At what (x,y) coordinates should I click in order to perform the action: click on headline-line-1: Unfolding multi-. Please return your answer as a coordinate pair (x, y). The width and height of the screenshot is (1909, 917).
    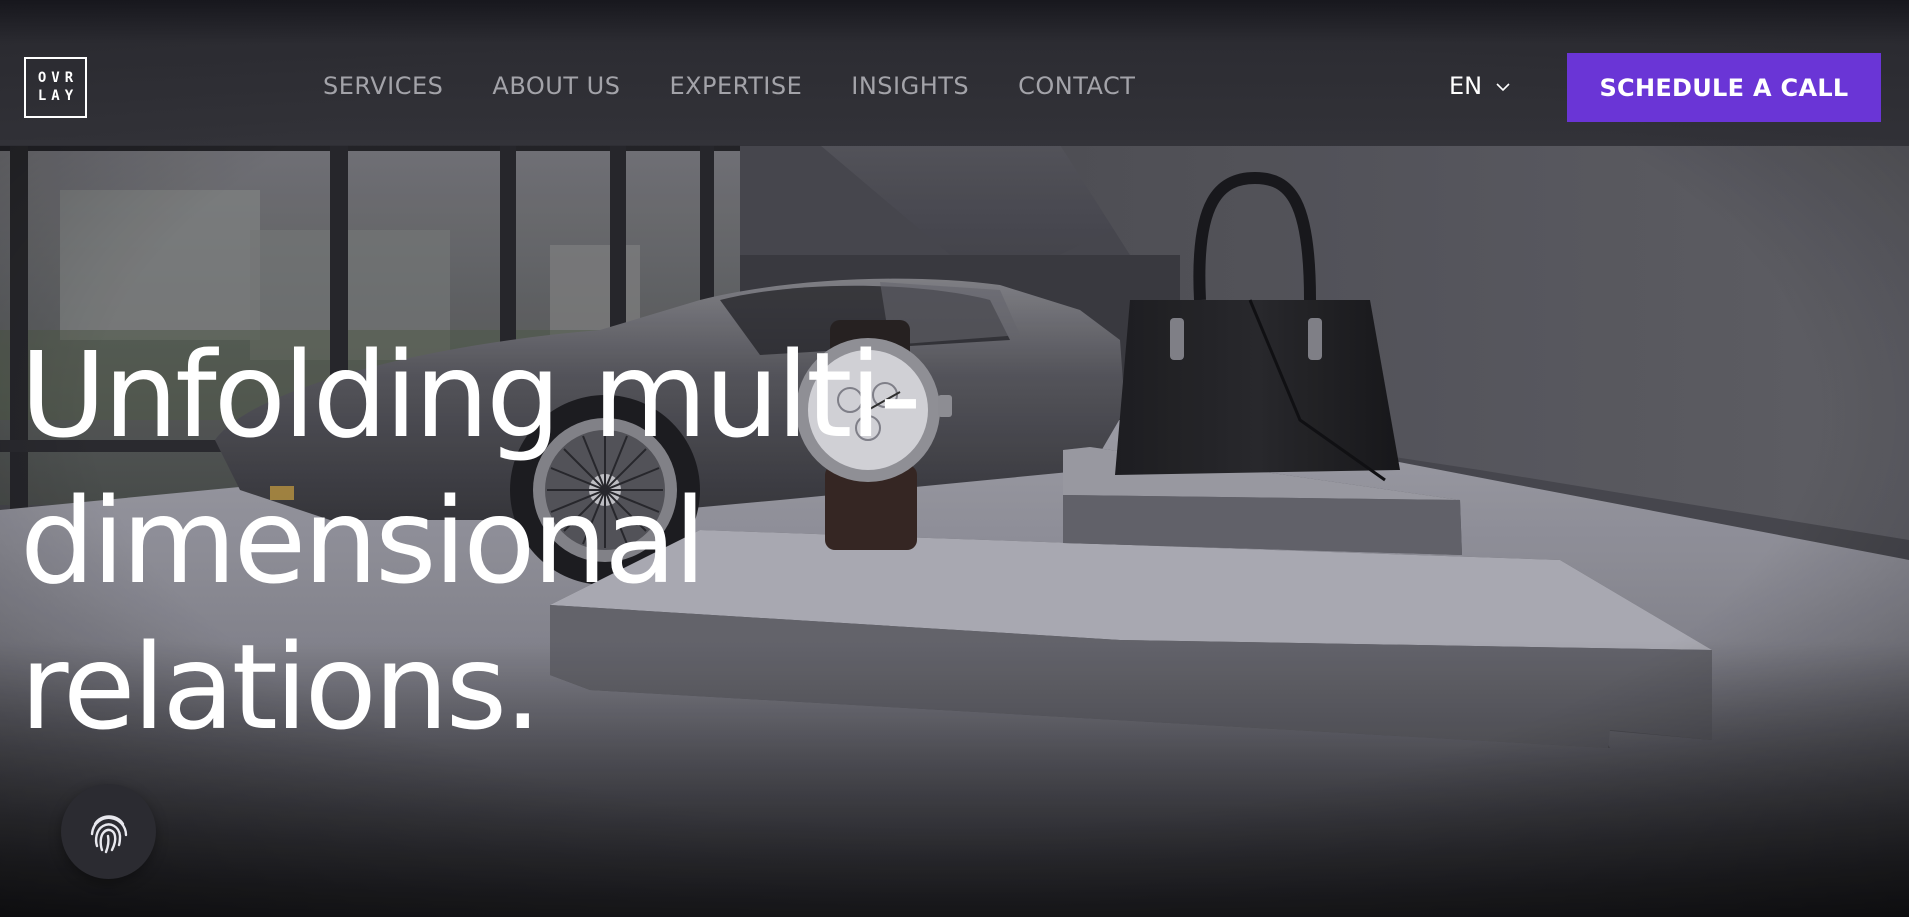
    Looking at the image, I should click on (471, 395).